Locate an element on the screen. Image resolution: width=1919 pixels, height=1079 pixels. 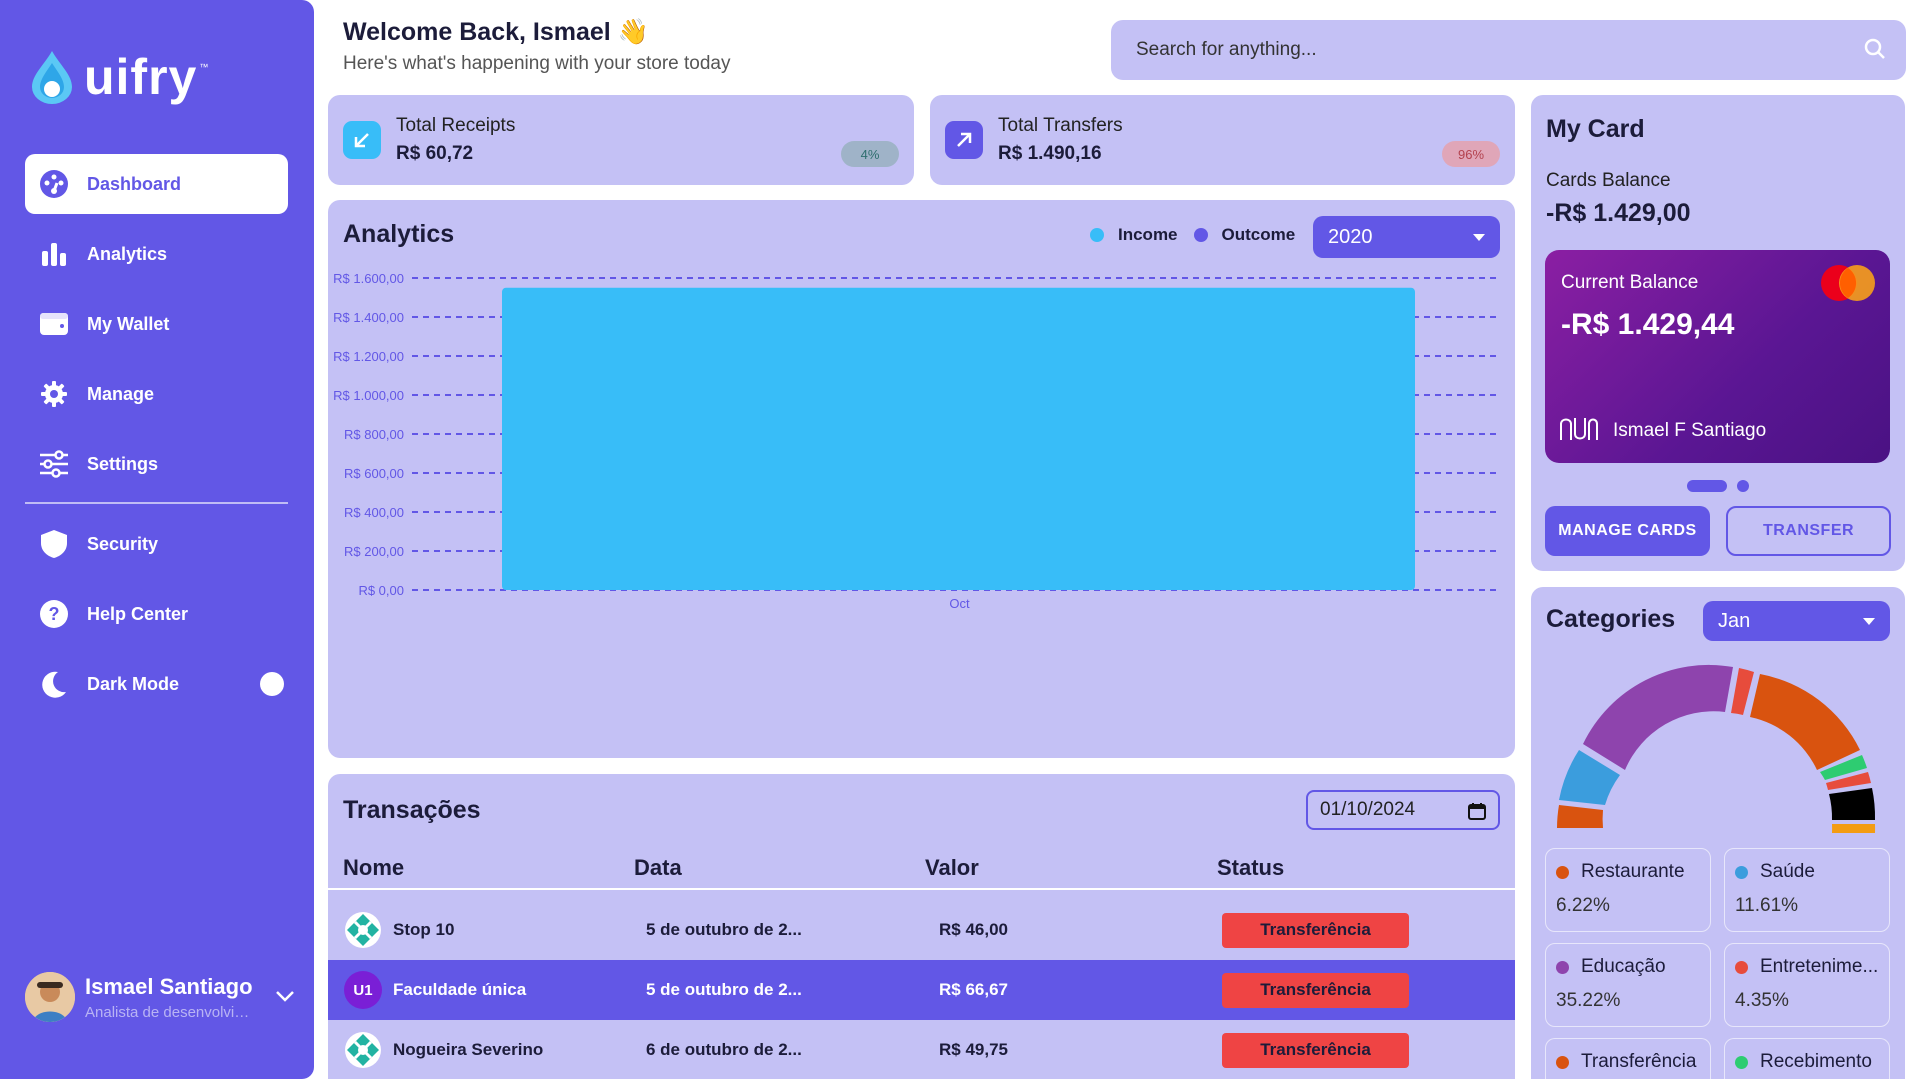
gauge-segment-educacao is located at coordinates (1658, 717).